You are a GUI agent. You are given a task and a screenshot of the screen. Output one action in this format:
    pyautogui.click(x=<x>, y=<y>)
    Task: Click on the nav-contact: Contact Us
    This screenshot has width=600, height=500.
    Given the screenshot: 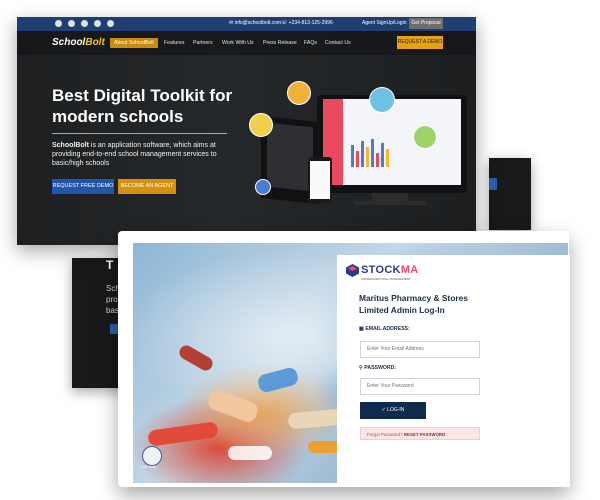 What is the action you would take?
    pyautogui.click(x=338, y=43)
    